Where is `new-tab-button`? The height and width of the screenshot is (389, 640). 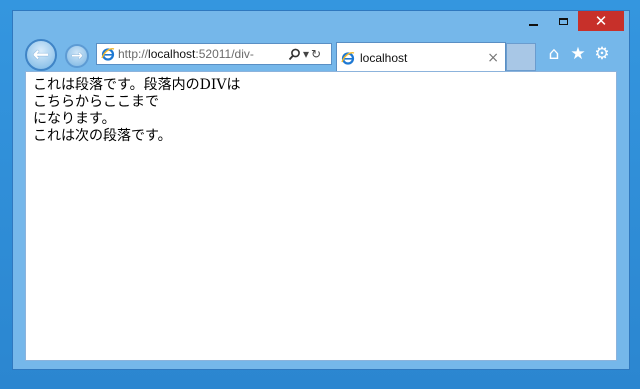
new-tab-button is located at coordinates (521, 57).